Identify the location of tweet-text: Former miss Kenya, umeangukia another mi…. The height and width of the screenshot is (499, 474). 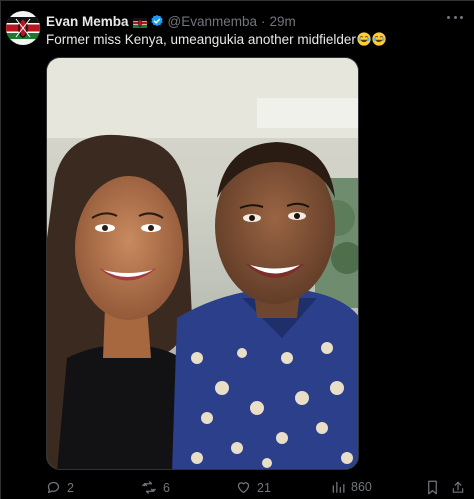
(216, 40).